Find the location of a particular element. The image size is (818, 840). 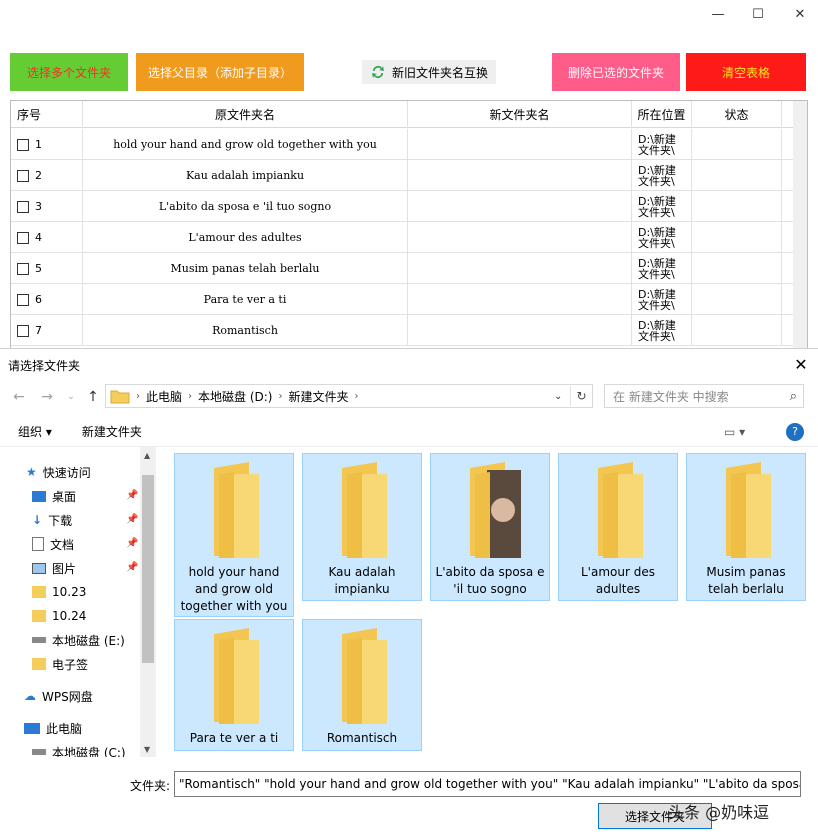

folder-tile: L'abito da sposa e 'il tuo sogno is located at coordinates (490, 527).